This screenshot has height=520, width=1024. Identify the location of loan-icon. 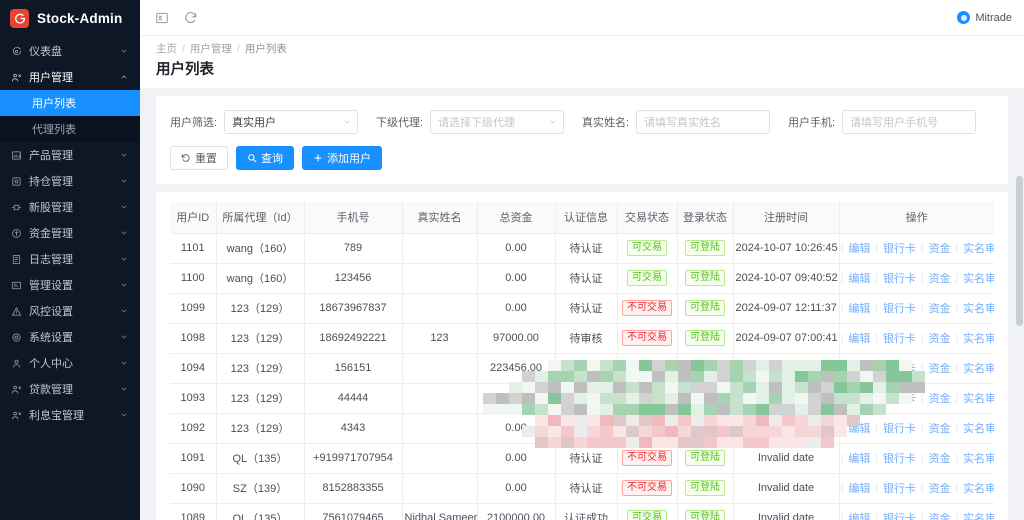
(16, 389).